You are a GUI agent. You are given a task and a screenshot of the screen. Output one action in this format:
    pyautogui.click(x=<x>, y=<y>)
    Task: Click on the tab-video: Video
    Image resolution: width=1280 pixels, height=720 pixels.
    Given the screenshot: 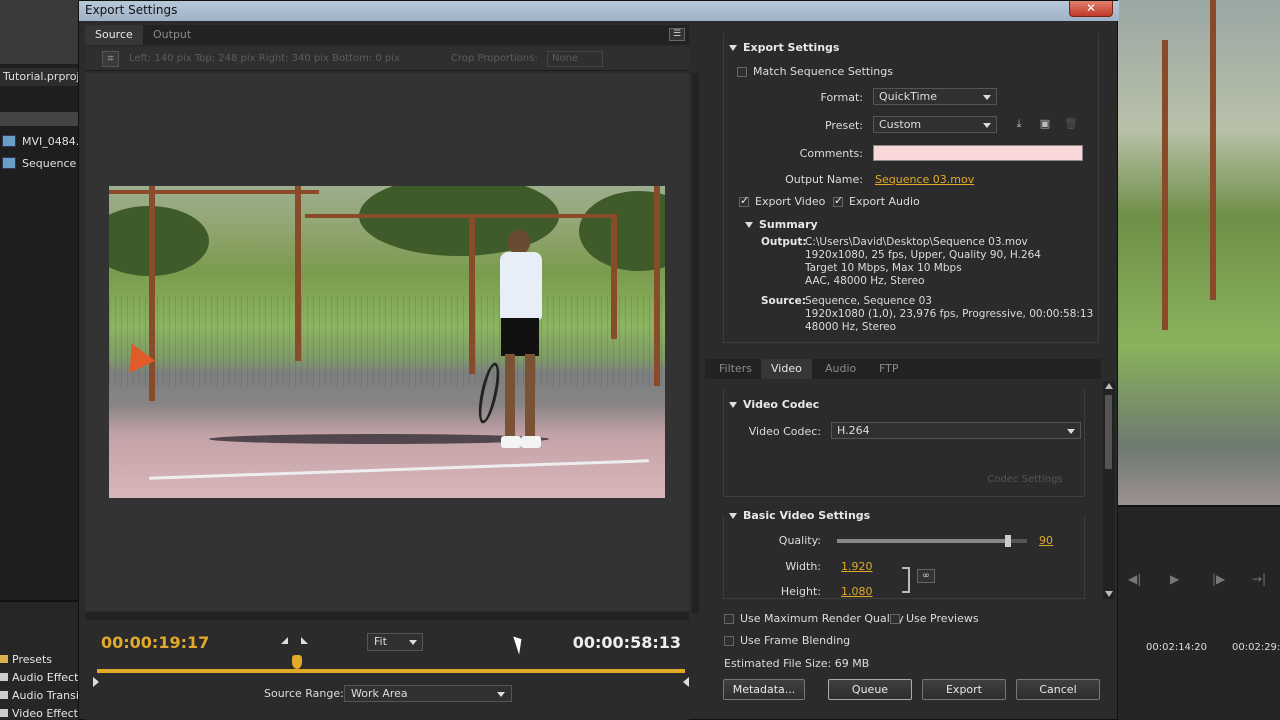 What is the action you would take?
    pyautogui.click(x=786, y=369)
    